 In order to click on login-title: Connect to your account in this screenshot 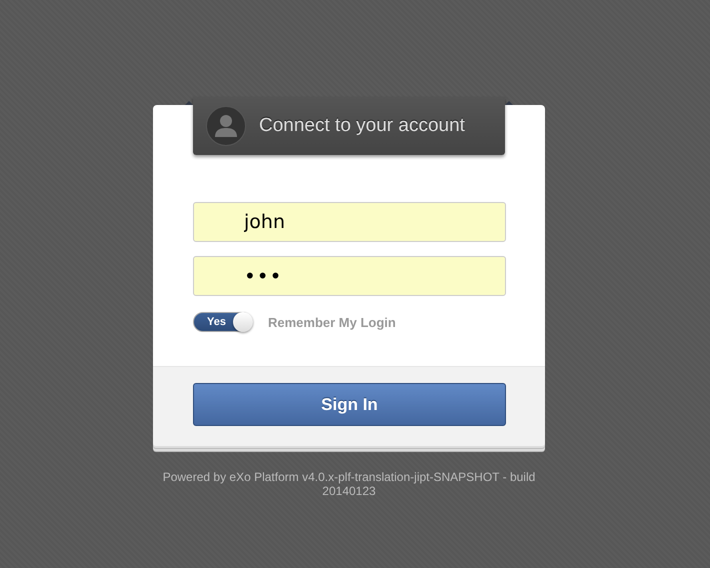, I will do `click(362, 126)`.